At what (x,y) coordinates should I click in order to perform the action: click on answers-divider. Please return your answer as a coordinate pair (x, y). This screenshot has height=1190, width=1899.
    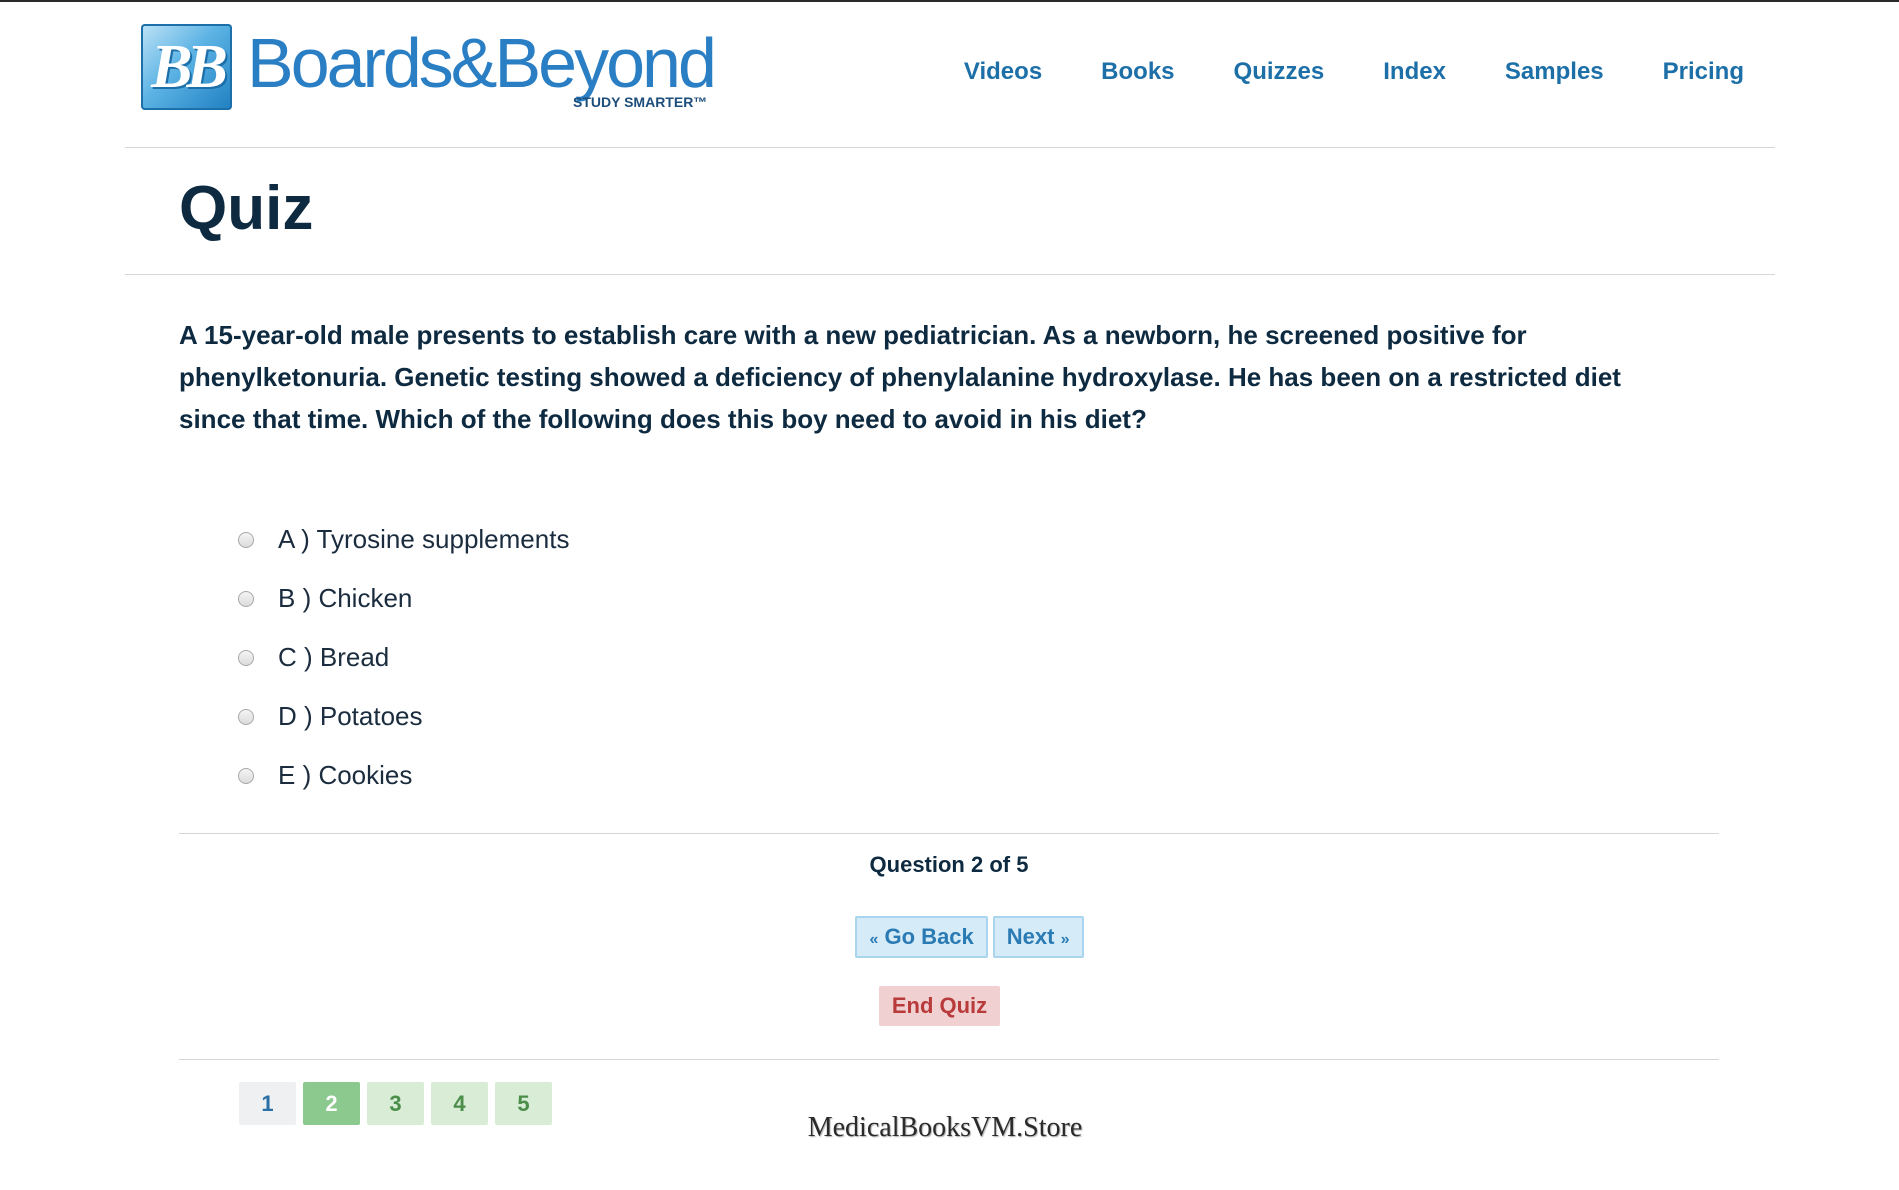
    Looking at the image, I should click on (949, 833).